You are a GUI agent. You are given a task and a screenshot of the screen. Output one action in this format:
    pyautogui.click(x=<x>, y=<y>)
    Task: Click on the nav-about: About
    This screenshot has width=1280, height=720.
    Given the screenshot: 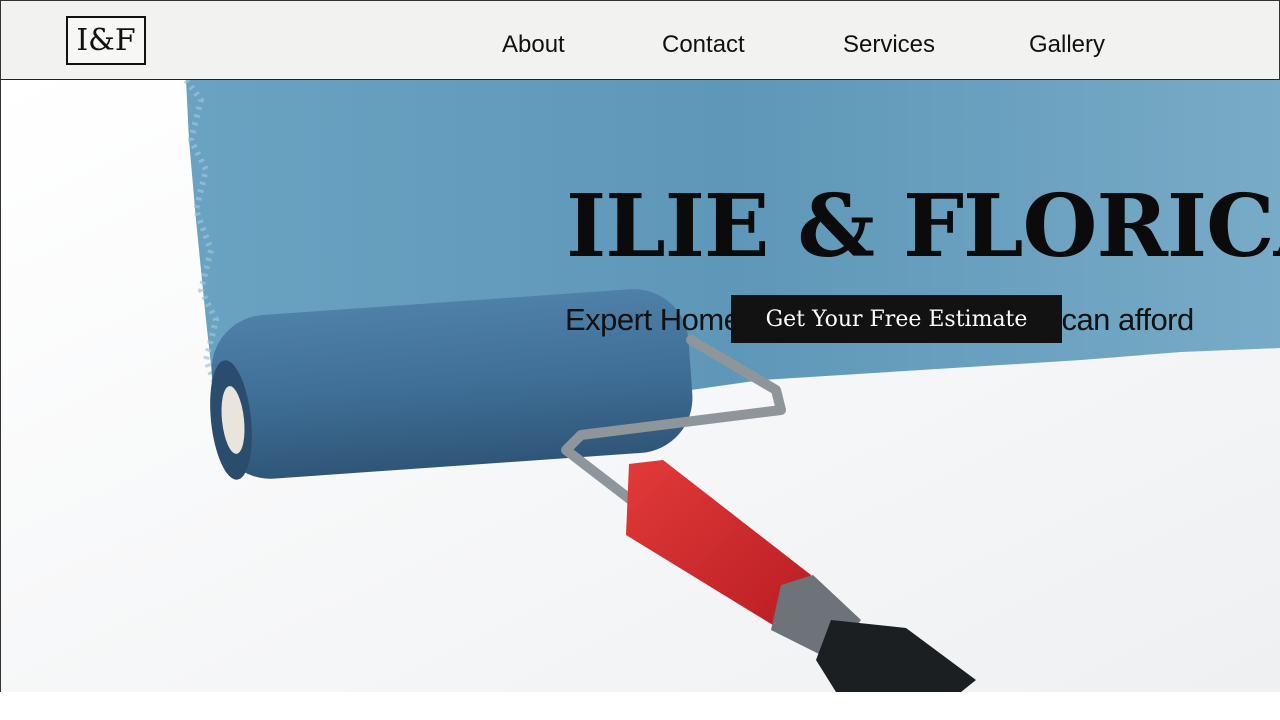 What is the action you would take?
    pyautogui.click(x=533, y=45)
    